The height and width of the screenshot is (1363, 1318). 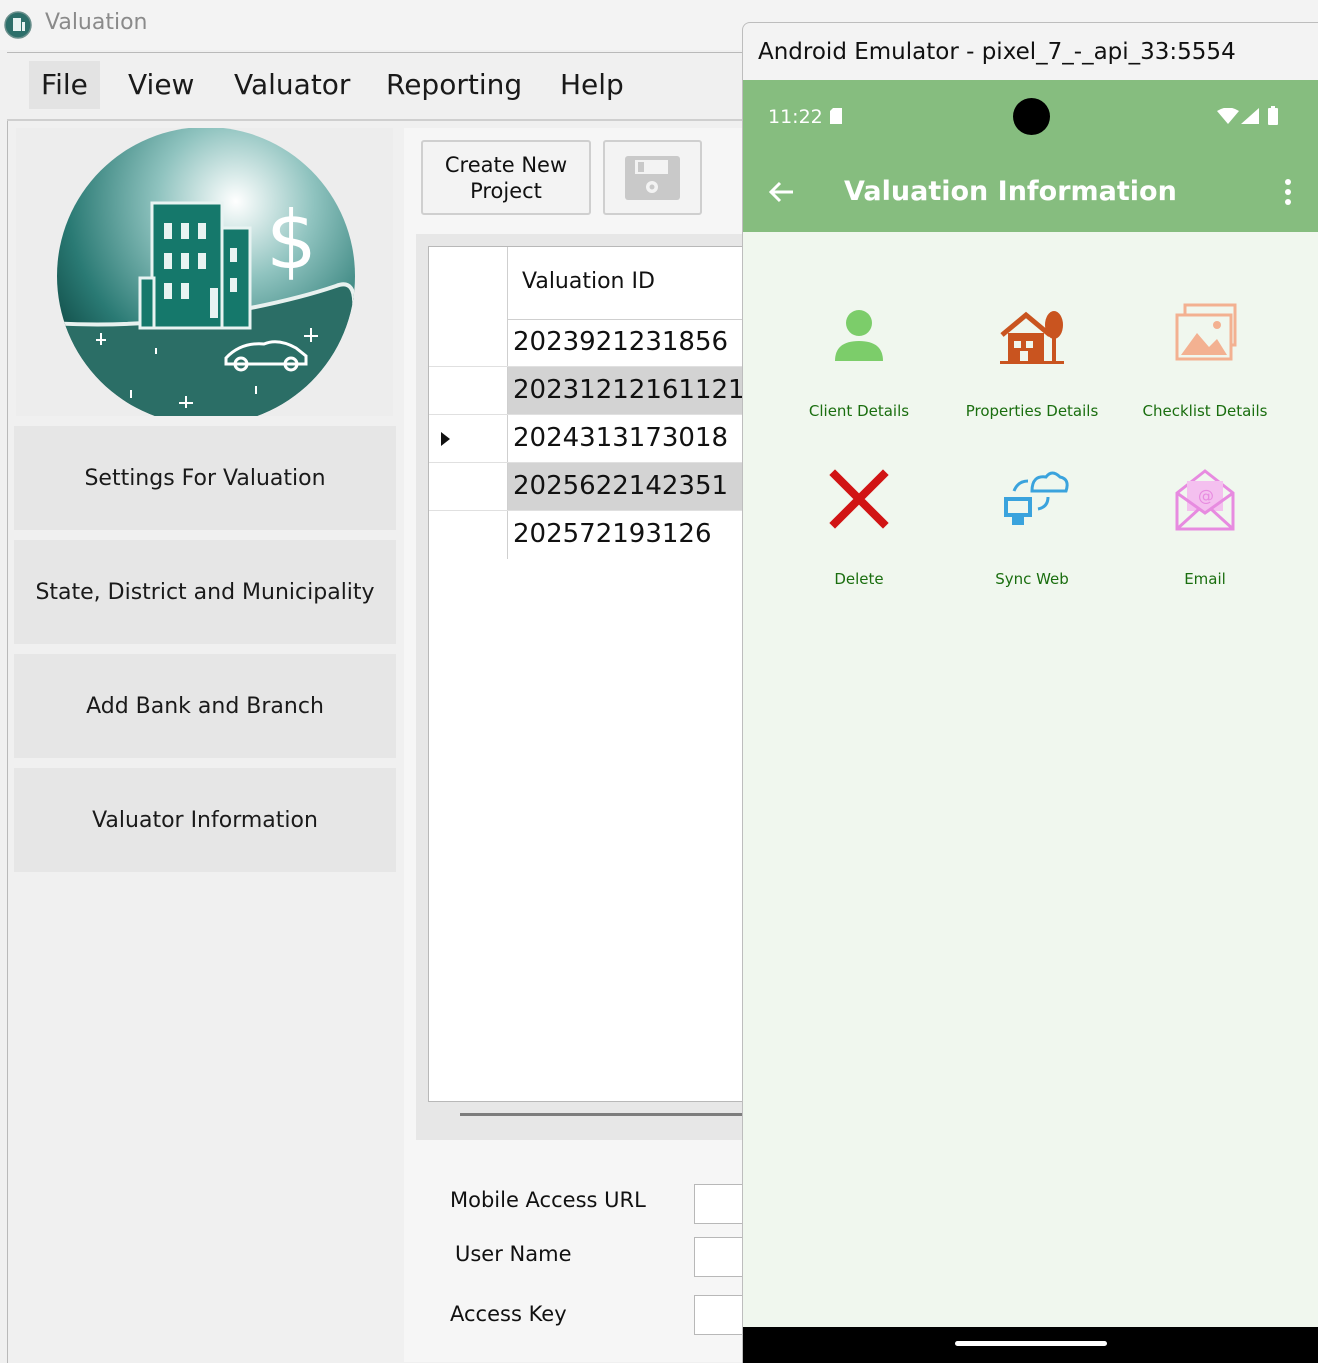 What do you see at coordinates (1205, 579) in the screenshot?
I see `tile-label: Email` at bounding box center [1205, 579].